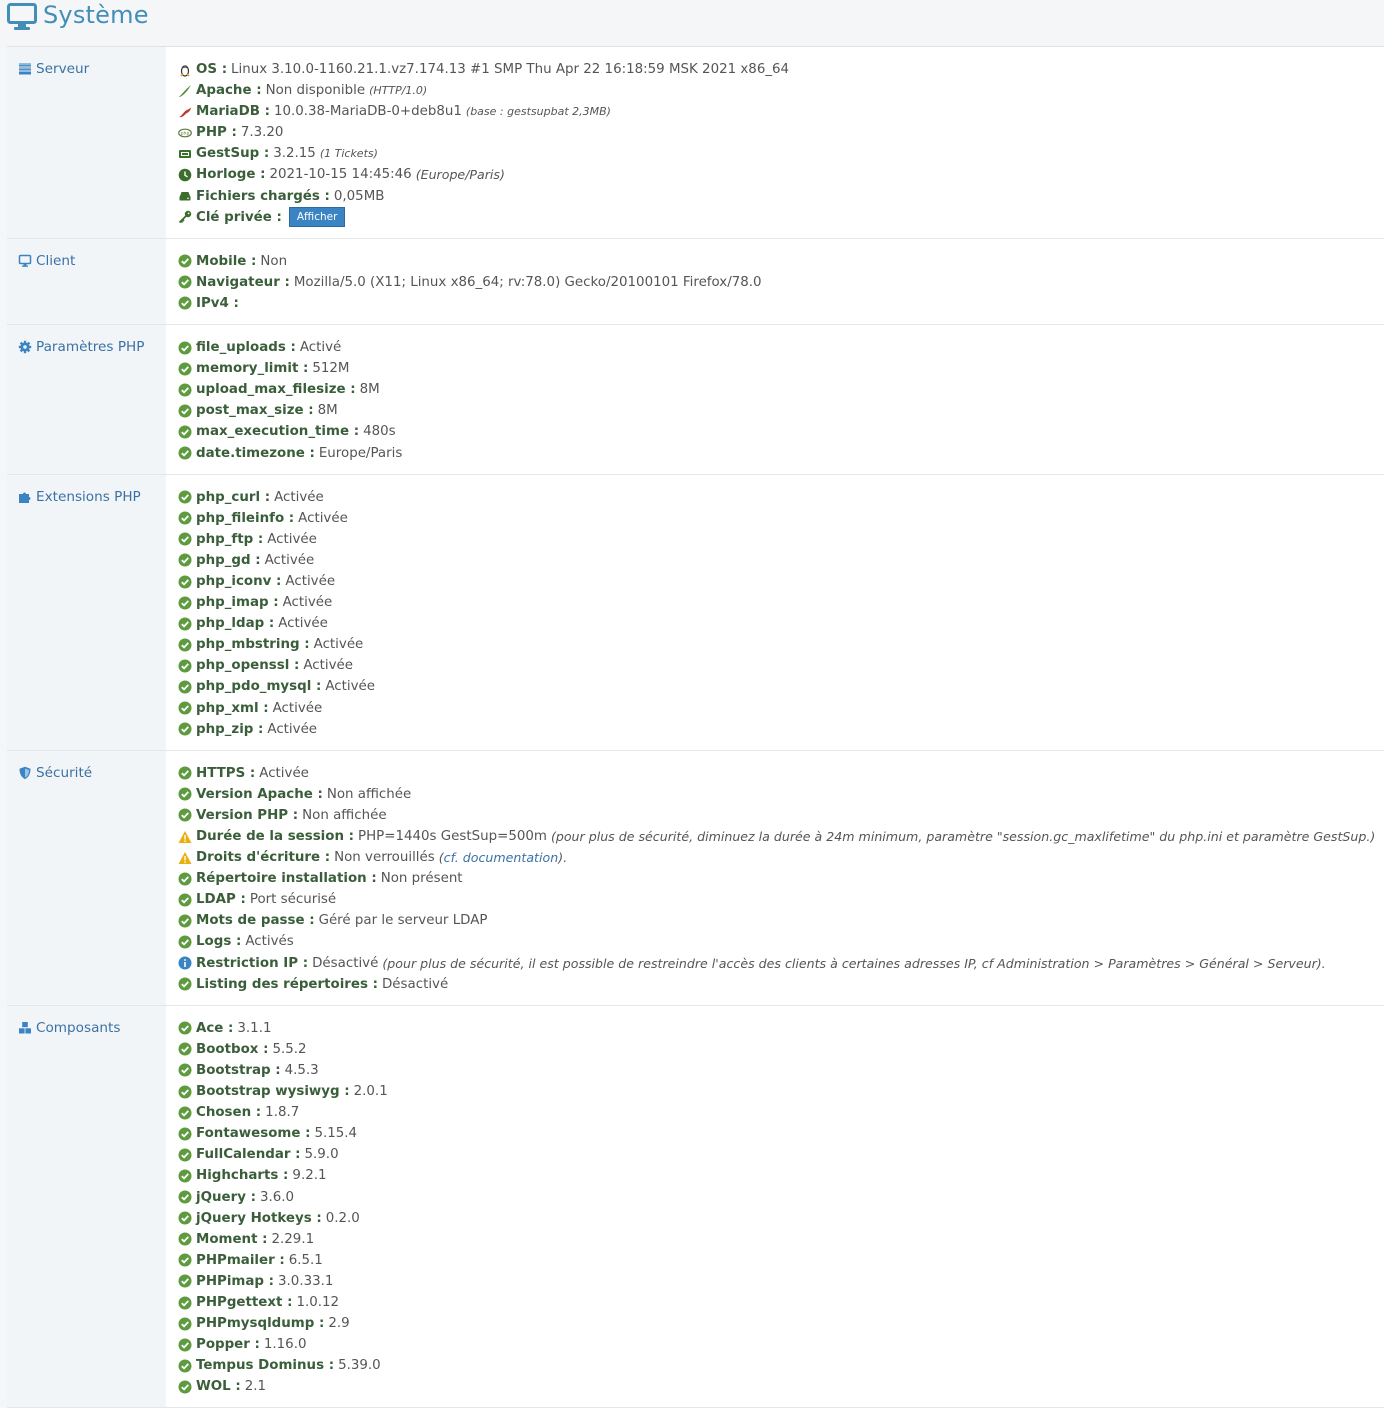 Image resolution: width=1384 pixels, height=1408 pixels. I want to click on info-key: Navigateur :, so click(243, 282).